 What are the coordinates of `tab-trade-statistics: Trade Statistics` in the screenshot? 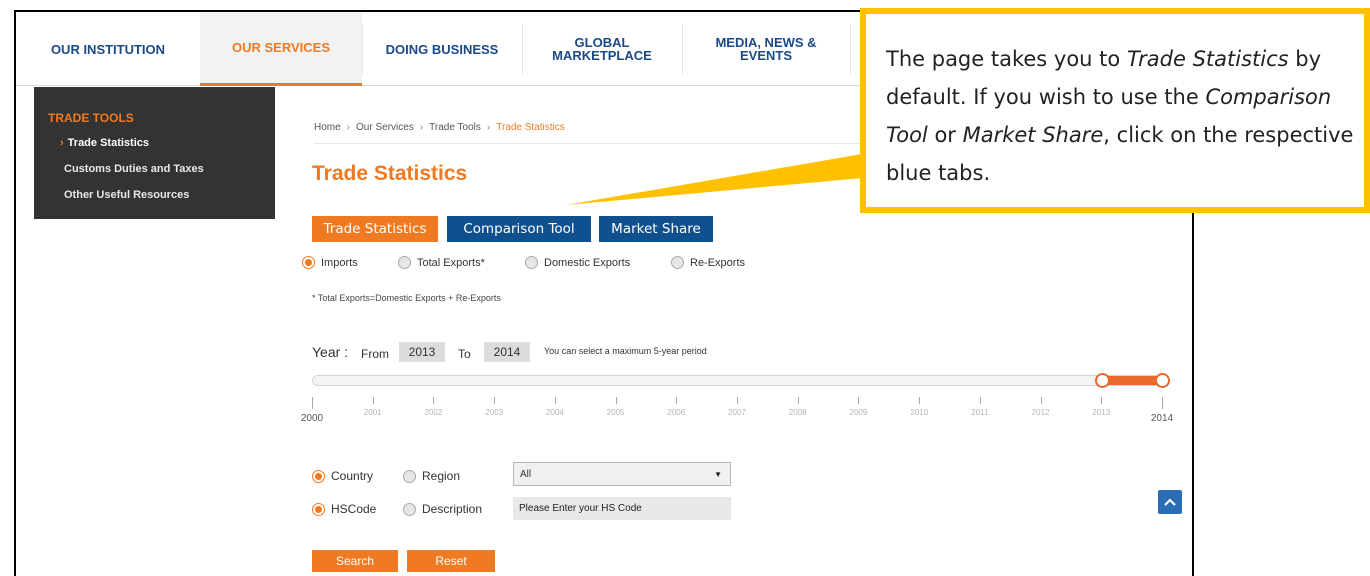 It's located at (375, 229).